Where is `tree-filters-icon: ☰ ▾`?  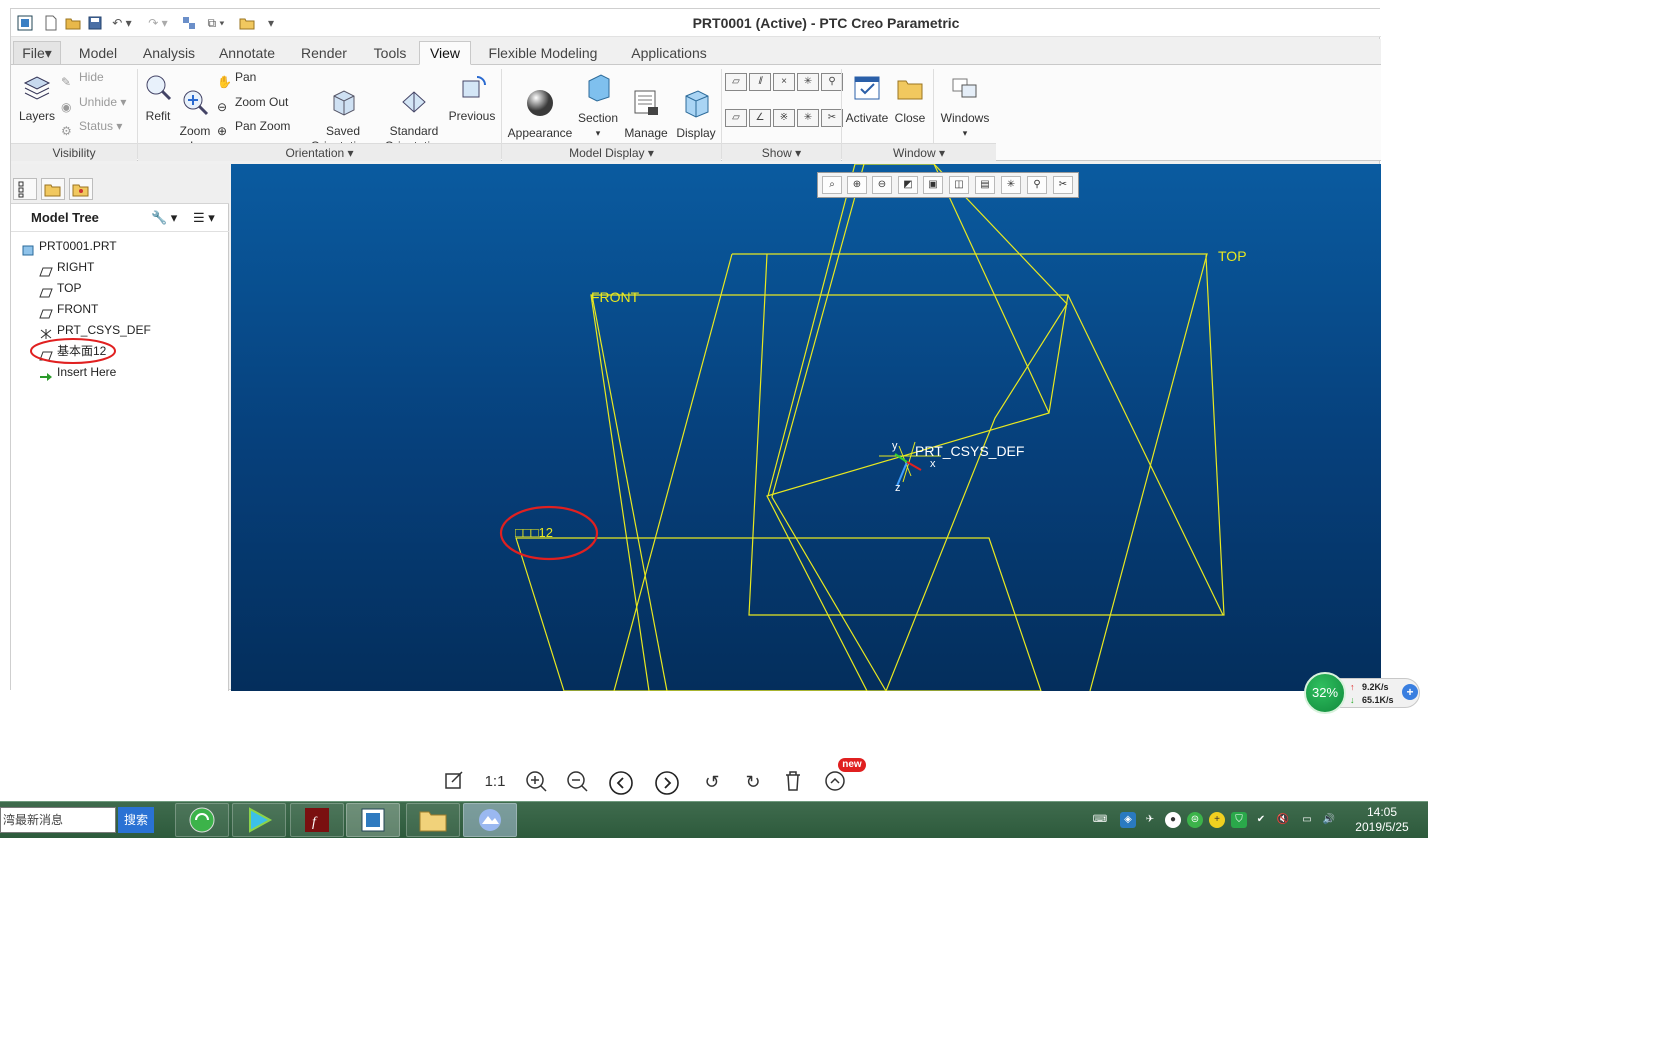
tree-filters-icon: ☰ ▾ is located at coordinates (204, 218).